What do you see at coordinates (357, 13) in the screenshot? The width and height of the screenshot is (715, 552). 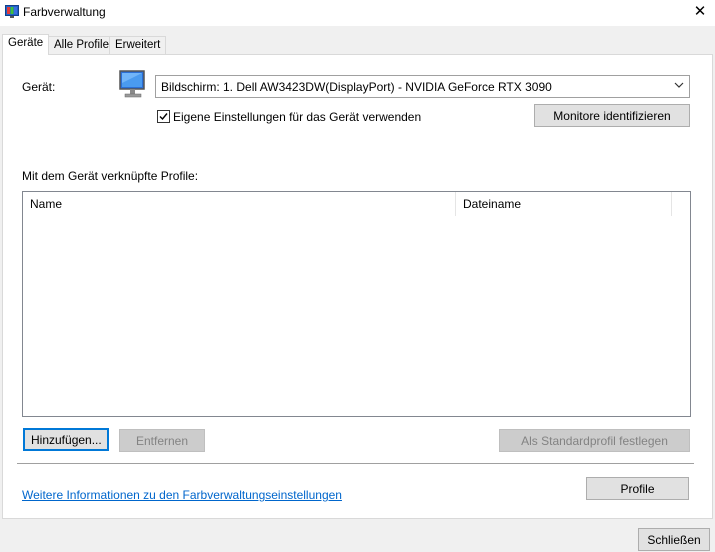 I see `title-bar: Farbverwaltung ✕` at bounding box center [357, 13].